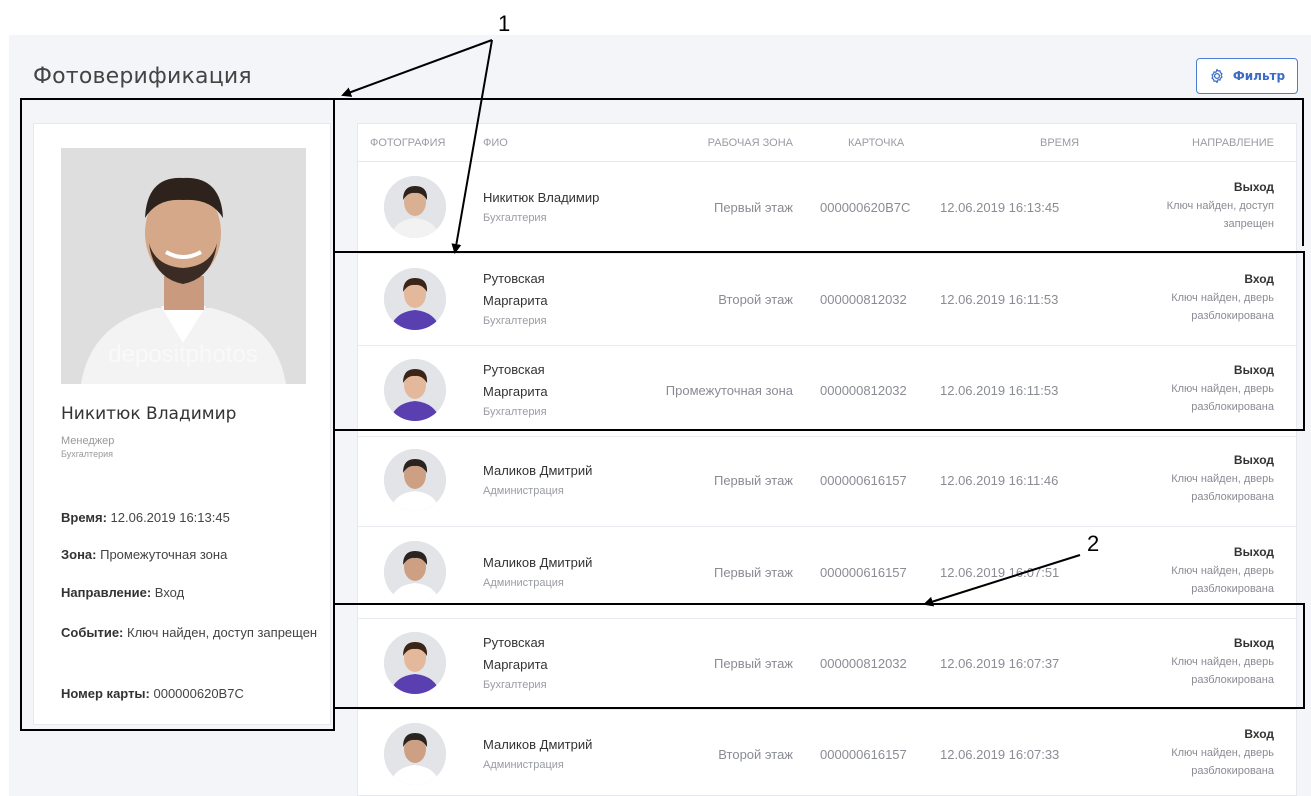  I want to click on row-direction: Вход Ключ найден, дверь разблокирована, so click(1194, 297).